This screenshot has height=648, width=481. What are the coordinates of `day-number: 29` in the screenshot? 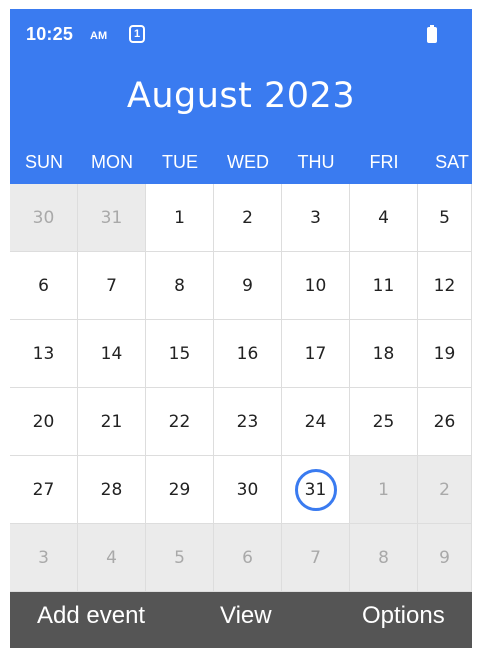 It's located at (179, 489).